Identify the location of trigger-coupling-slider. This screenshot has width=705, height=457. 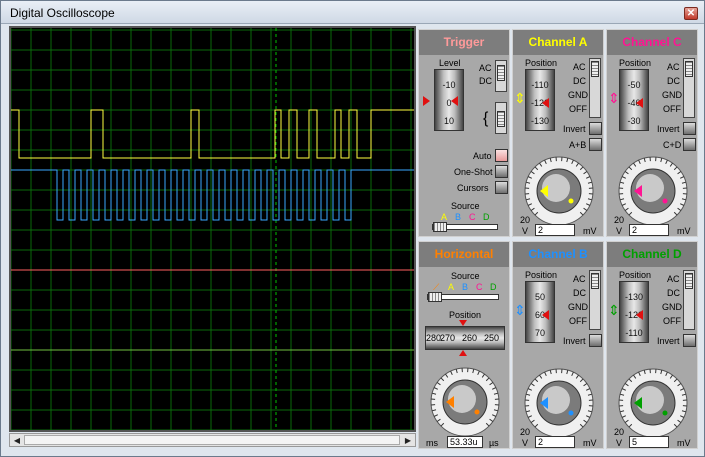
(501, 76).